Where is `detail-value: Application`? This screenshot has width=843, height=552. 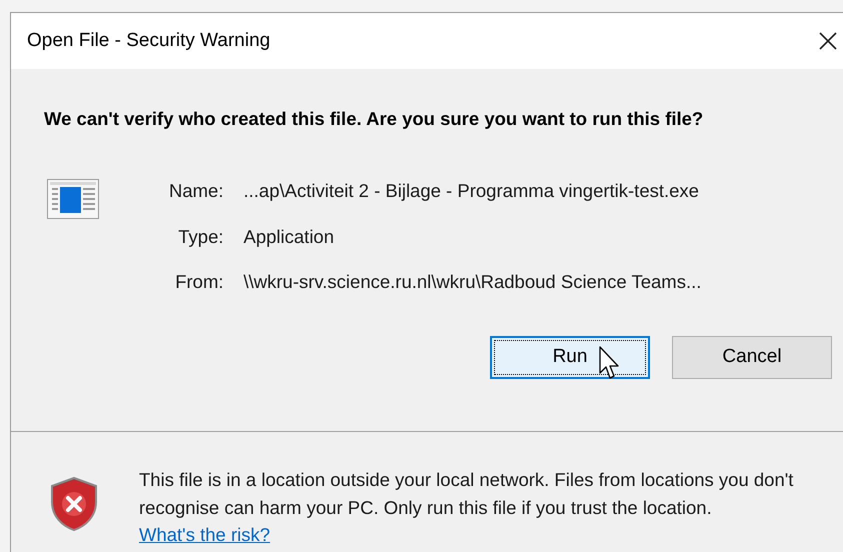
detail-value: Application is located at coordinates (290, 236).